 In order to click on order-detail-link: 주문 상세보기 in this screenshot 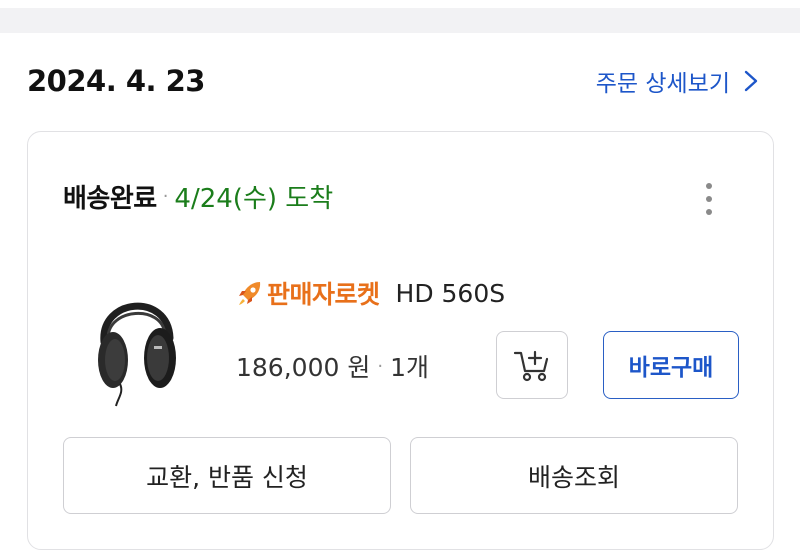, I will do `click(677, 81)`.